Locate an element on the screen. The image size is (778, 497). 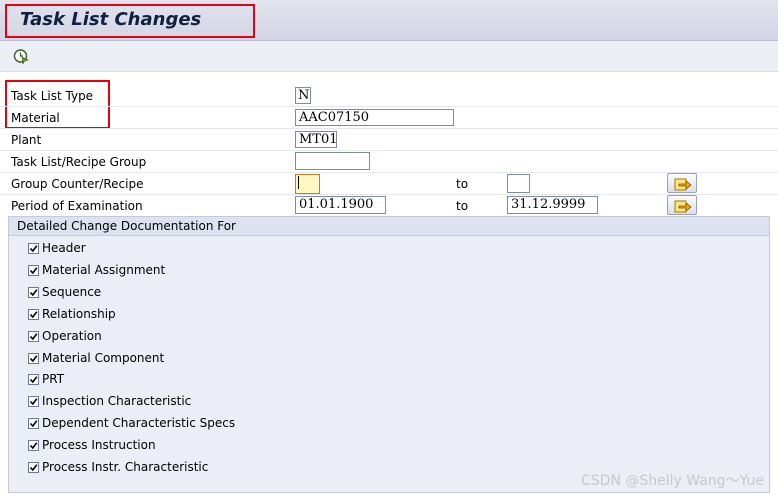
group-header: Detailed Change Documentation For is located at coordinates (389, 226).